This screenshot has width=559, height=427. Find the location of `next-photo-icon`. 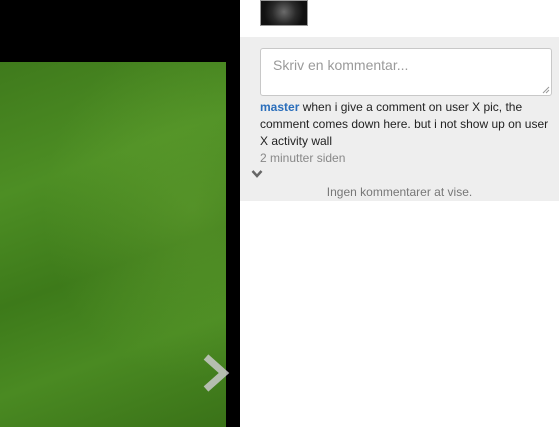

next-photo-icon is located at coordinates (215, 373).